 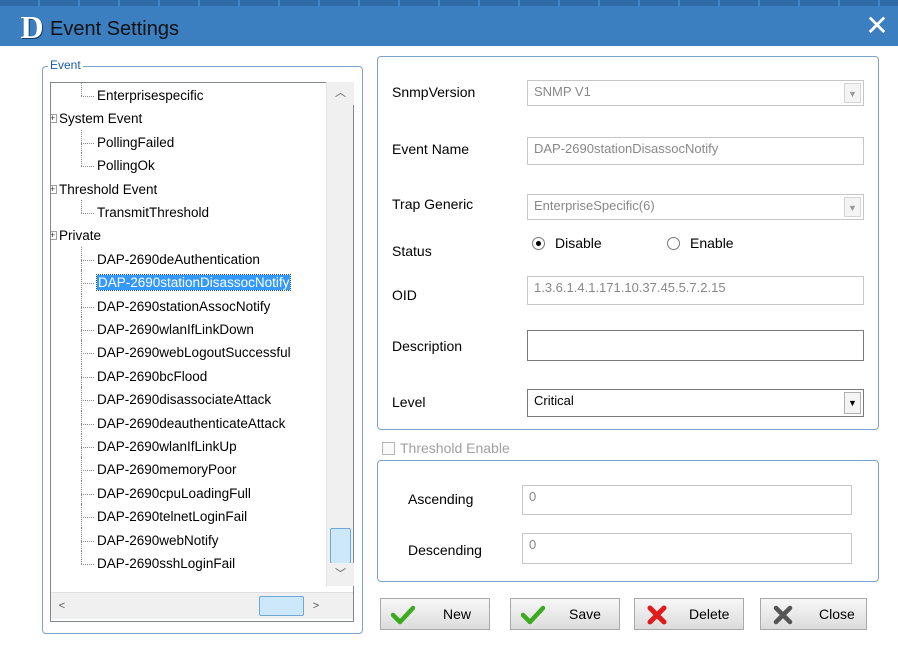 I want to click on tree-event-item: DAP-2690webNotify, so click(x=158, y=541).